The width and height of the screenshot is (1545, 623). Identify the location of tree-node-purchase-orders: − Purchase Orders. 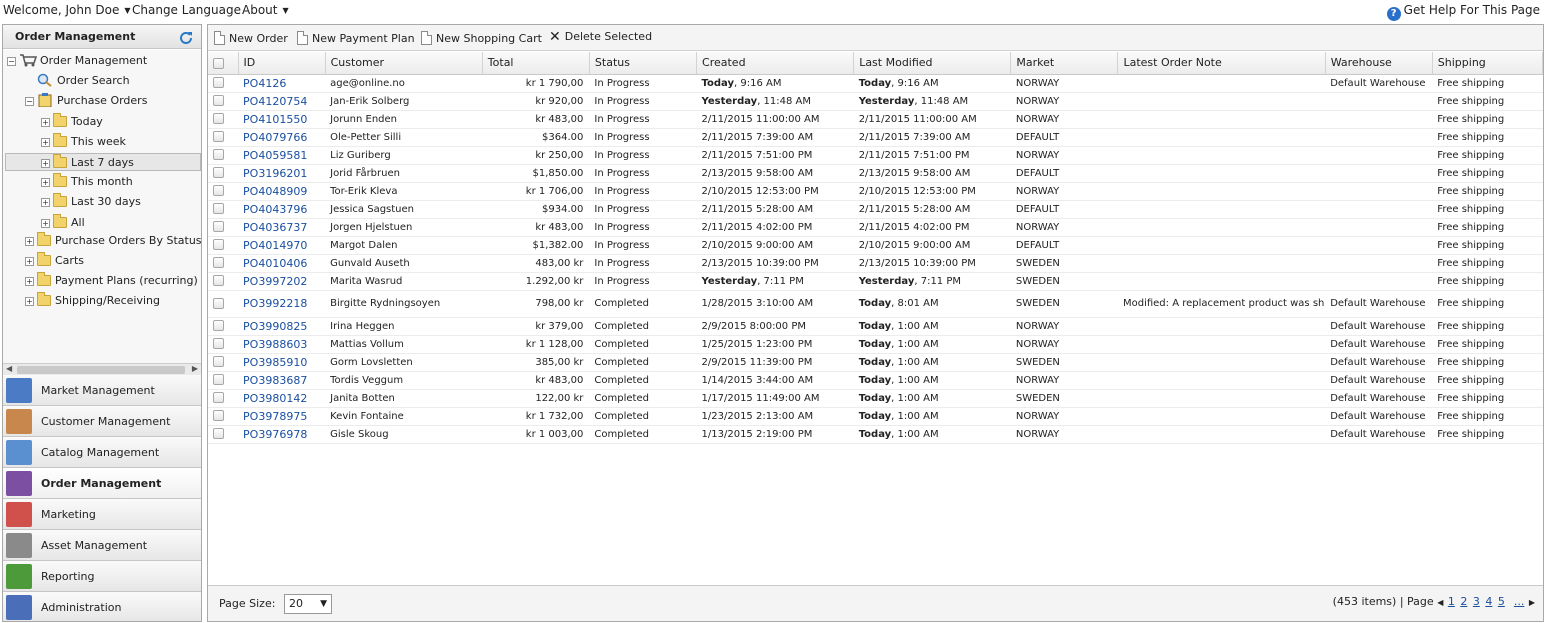
(86, 101).